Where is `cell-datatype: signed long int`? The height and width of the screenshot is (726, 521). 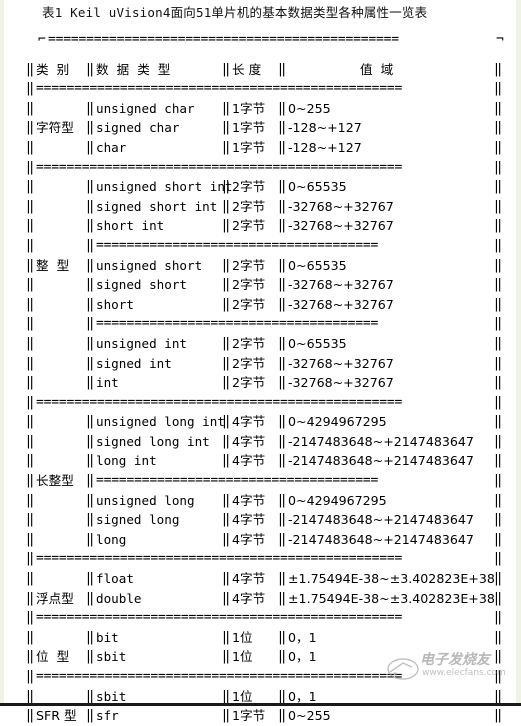
cell-datatype: signed long int is located at coordinates (153, 441).